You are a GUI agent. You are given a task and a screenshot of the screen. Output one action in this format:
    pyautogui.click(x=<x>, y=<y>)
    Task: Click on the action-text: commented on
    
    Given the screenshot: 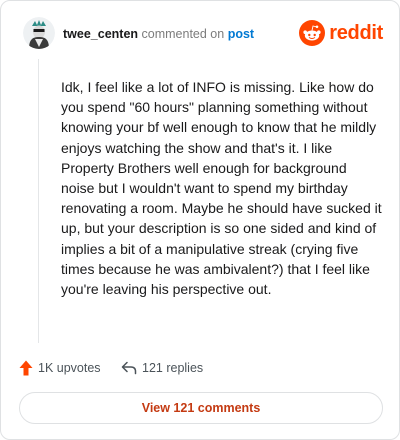 What is the action you would take?
    pyautogui.click(x=183, y=34)
    